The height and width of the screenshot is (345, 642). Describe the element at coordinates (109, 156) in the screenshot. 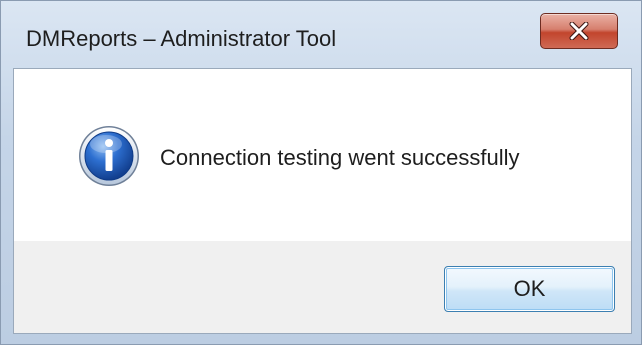

I see `information-icon` at that location.